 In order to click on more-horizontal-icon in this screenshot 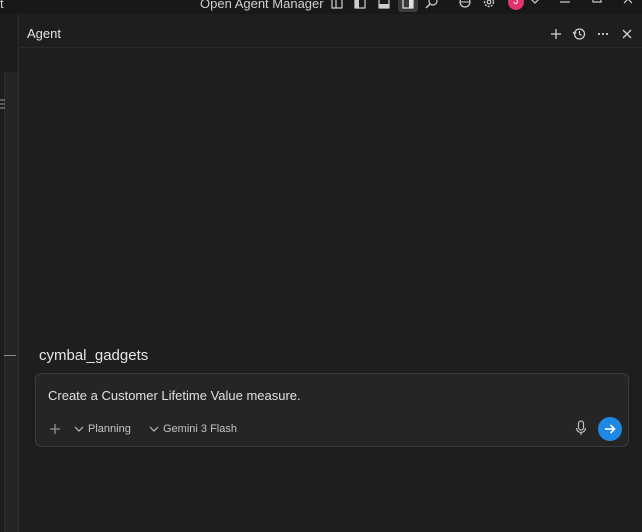, I will do `click(603, 34)`.